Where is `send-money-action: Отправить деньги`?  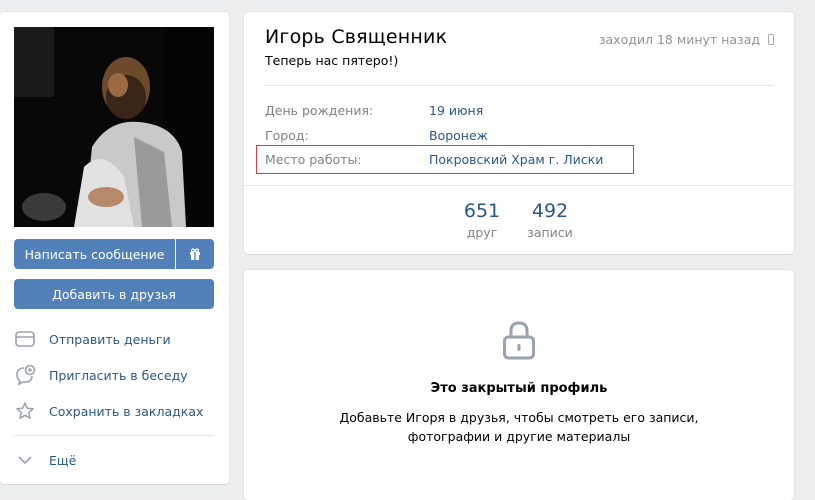 send-money-action: Отправить деньги is located at coordinates (114, 339).